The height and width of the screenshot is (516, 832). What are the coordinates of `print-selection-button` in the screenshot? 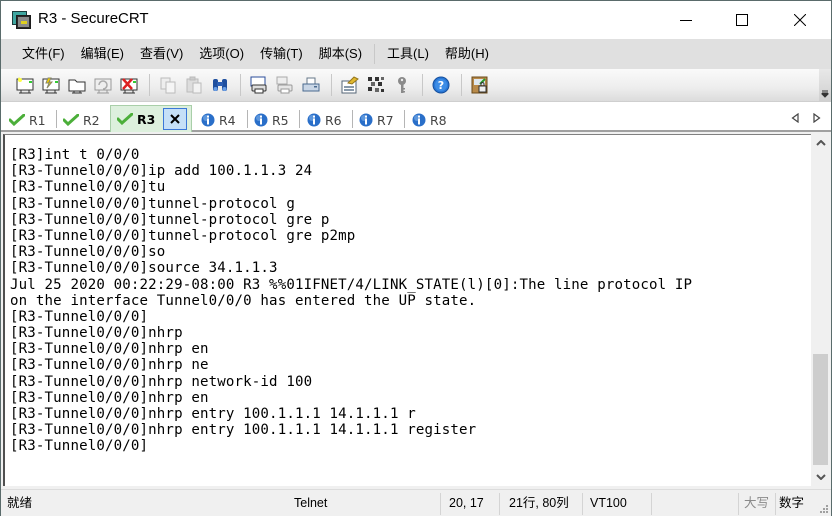 It's located at (285, 85).